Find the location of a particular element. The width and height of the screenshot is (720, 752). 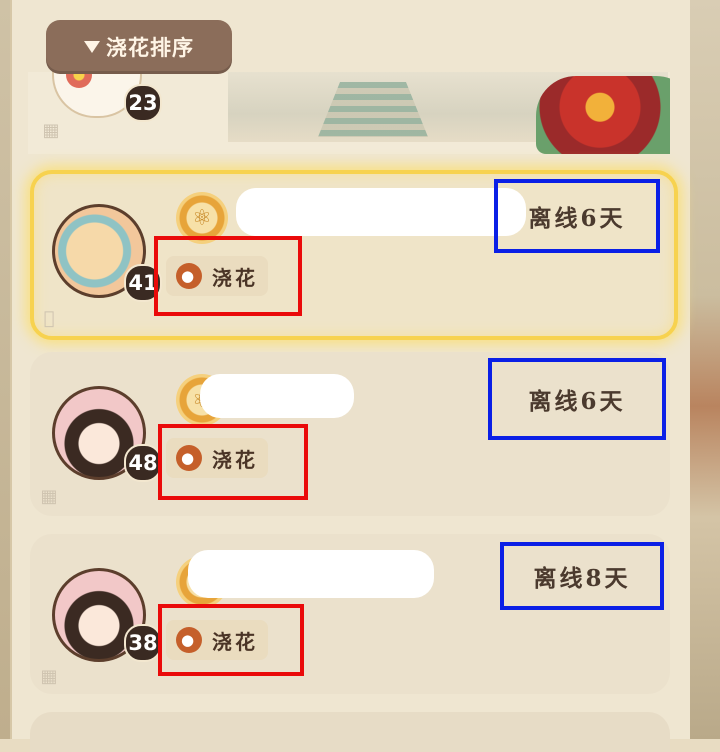

right-backdrop is located at coordinates (703, 369).